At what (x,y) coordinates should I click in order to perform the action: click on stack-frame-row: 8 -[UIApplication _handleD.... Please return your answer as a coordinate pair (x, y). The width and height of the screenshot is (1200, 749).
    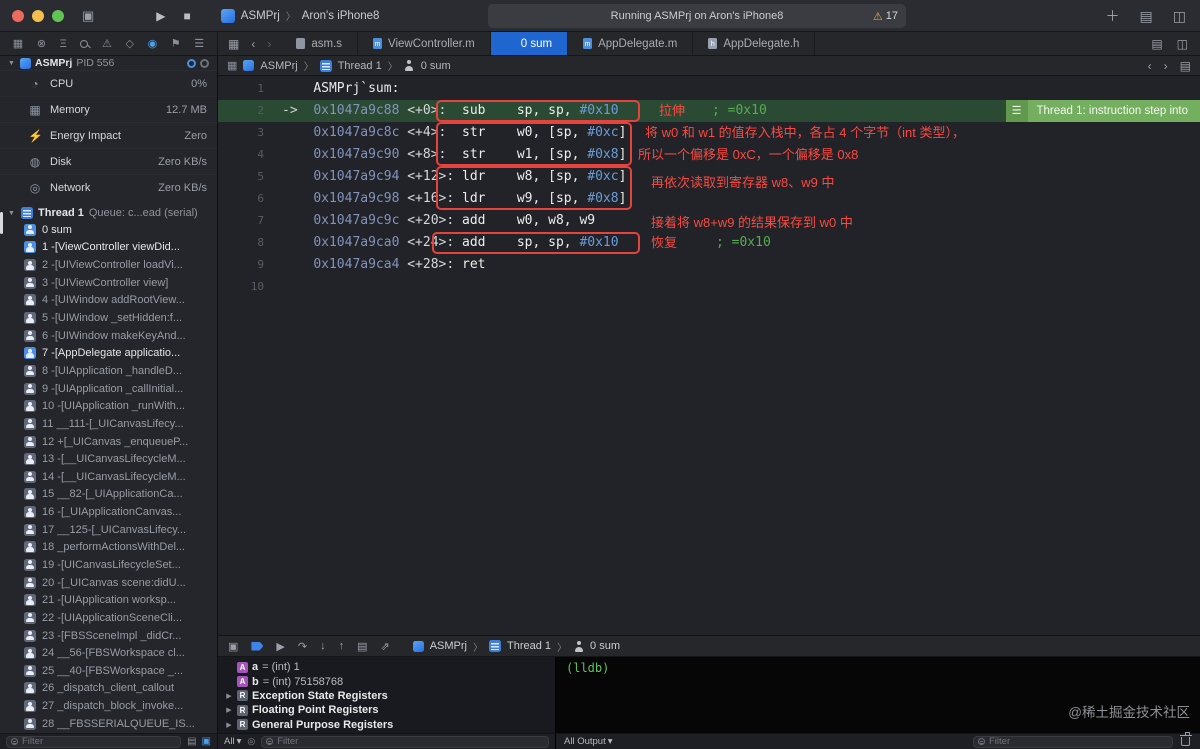
    Looking at the image, I should click on (120, 371).